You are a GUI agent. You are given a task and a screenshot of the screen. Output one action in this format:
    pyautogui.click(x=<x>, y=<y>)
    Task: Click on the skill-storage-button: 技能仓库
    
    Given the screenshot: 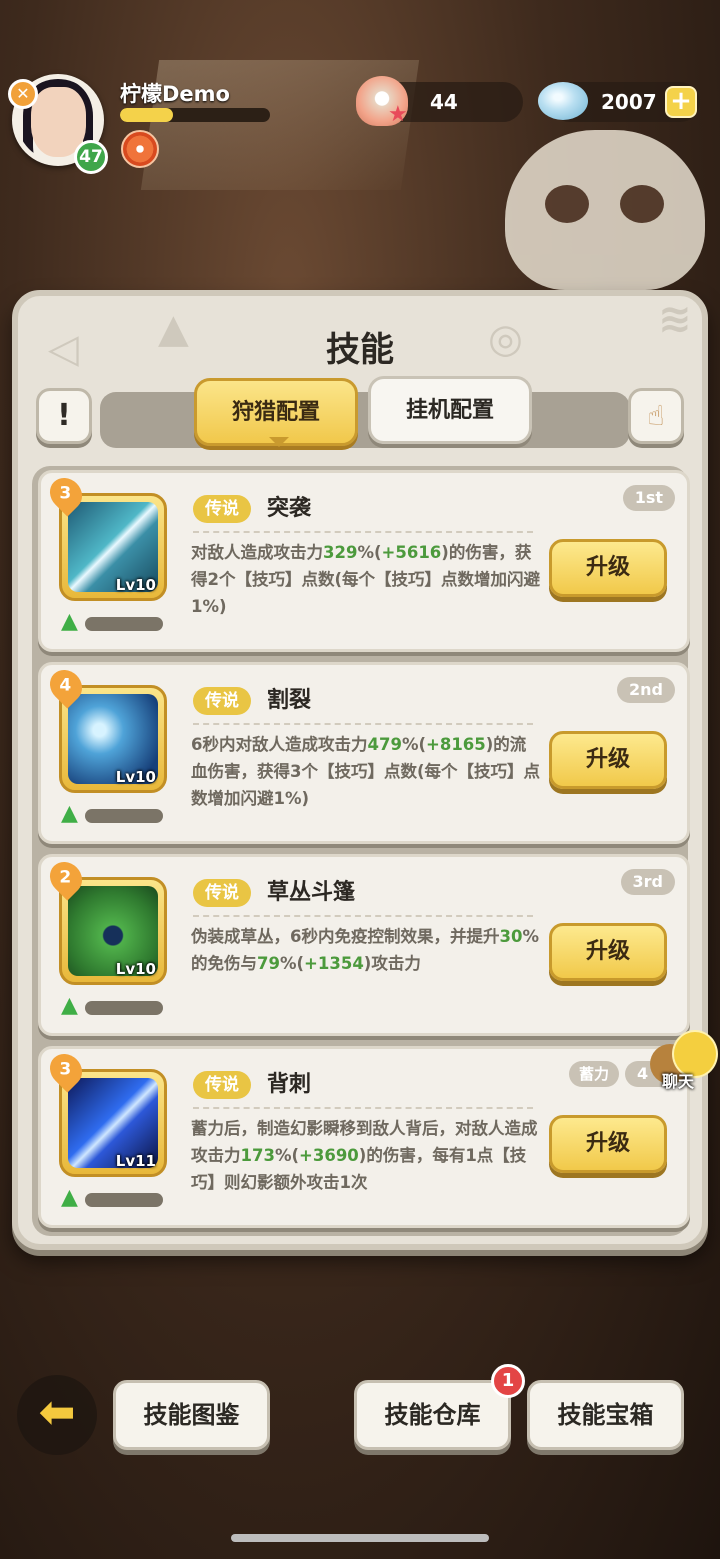 What is the action you would take?
    pyautogui.click(x=432, y=1415)
    